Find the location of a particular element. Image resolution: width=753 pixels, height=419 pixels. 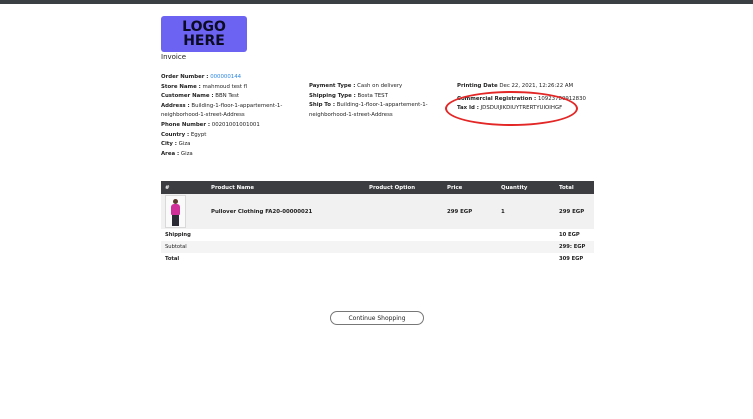

country-value: Egypt is located at coordinates (198, 134).